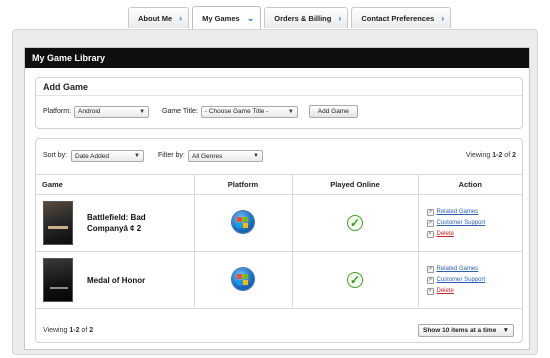 This screenshot has width=550, height=358. I want to click on tab-label: My Games, so click(221, 18).